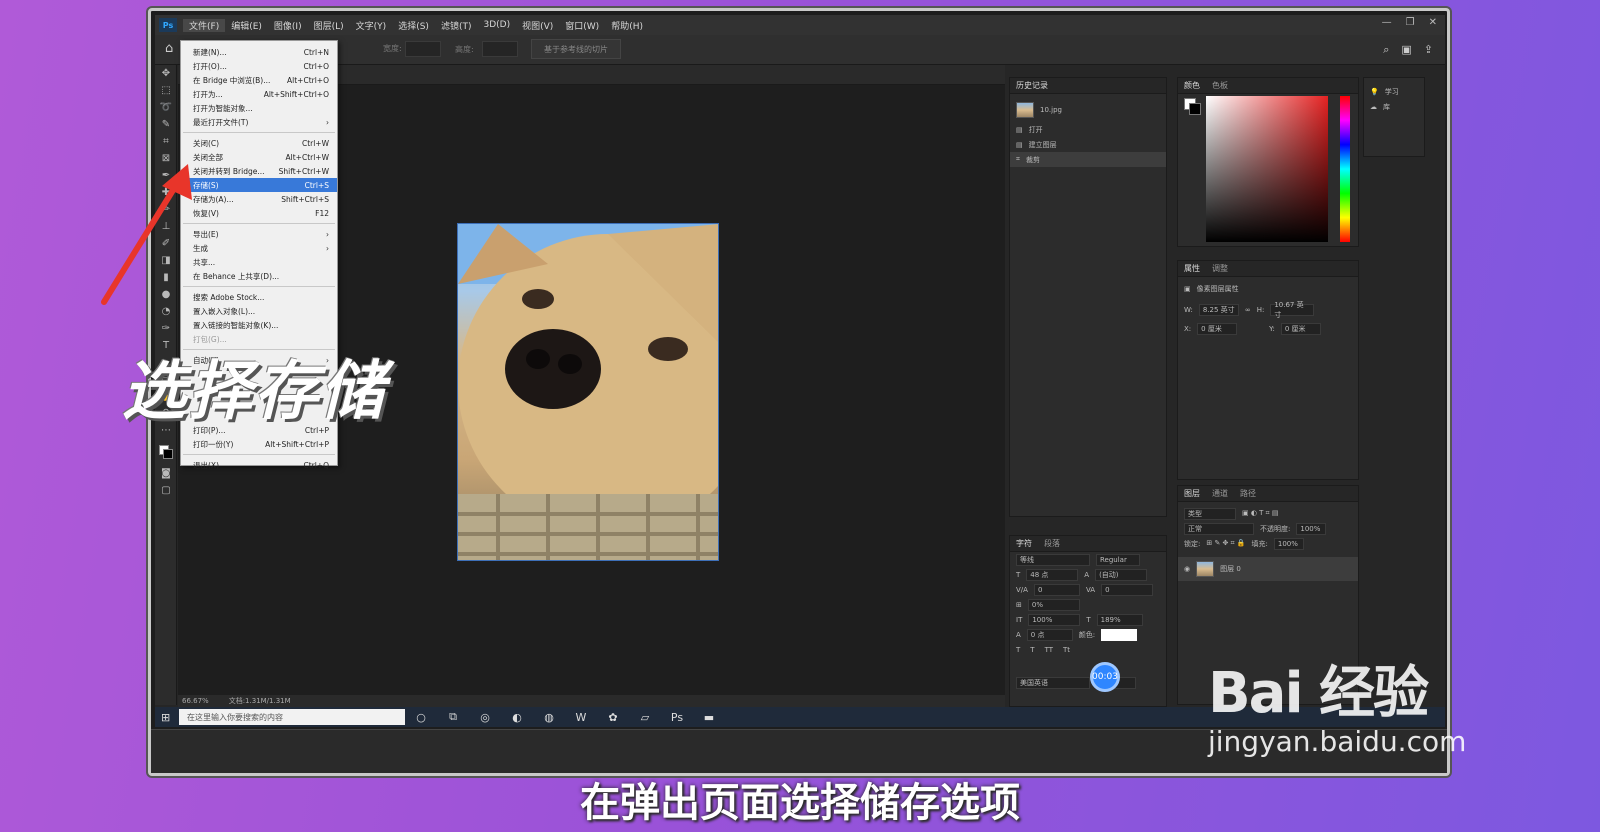 The image size is (1600, 832). What do you see at coordinates (1187, 569) in the screenshot?
I see `visibility-eye-icon: ◉` at bounding box center [1187, 569].